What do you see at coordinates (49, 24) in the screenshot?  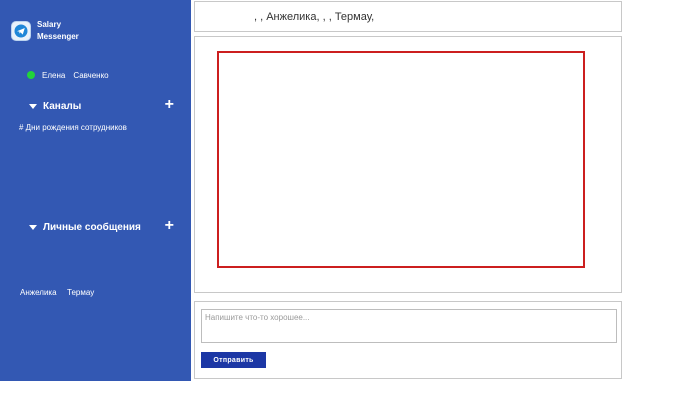 I see `app-name-line1: Salary` at bounding box center [49, 24].